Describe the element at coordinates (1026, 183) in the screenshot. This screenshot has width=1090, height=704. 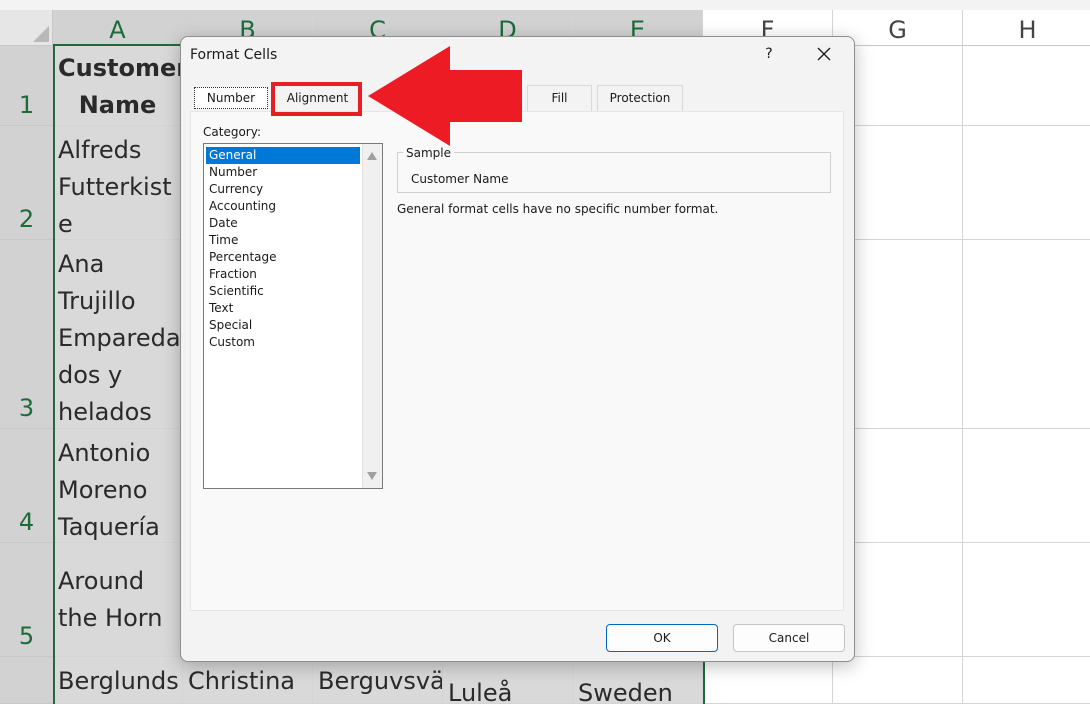
I see `cell-h2` at that location.